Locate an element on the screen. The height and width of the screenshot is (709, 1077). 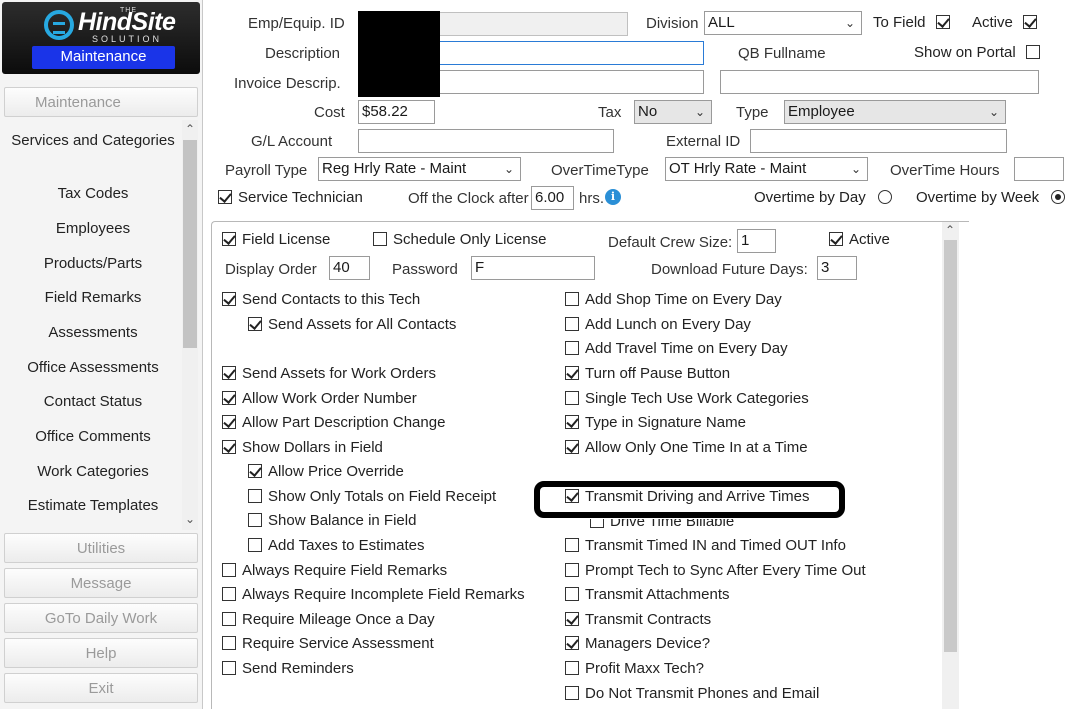
option-show-only-totals-on-field-receipt: Show Only Totals on Field Receipt is located at coordinates (372, 496).